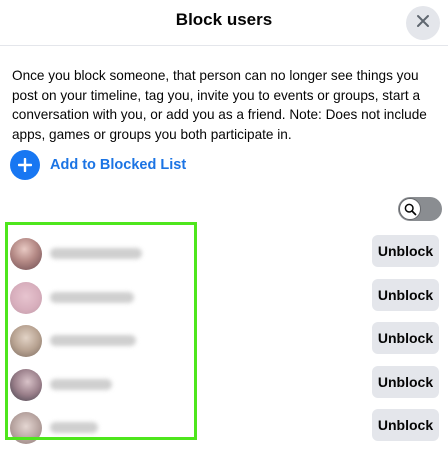  What do you see at coordinates (25, 165) in the screenshot?
I see `plus-icon` at bounding box center [25, 165].